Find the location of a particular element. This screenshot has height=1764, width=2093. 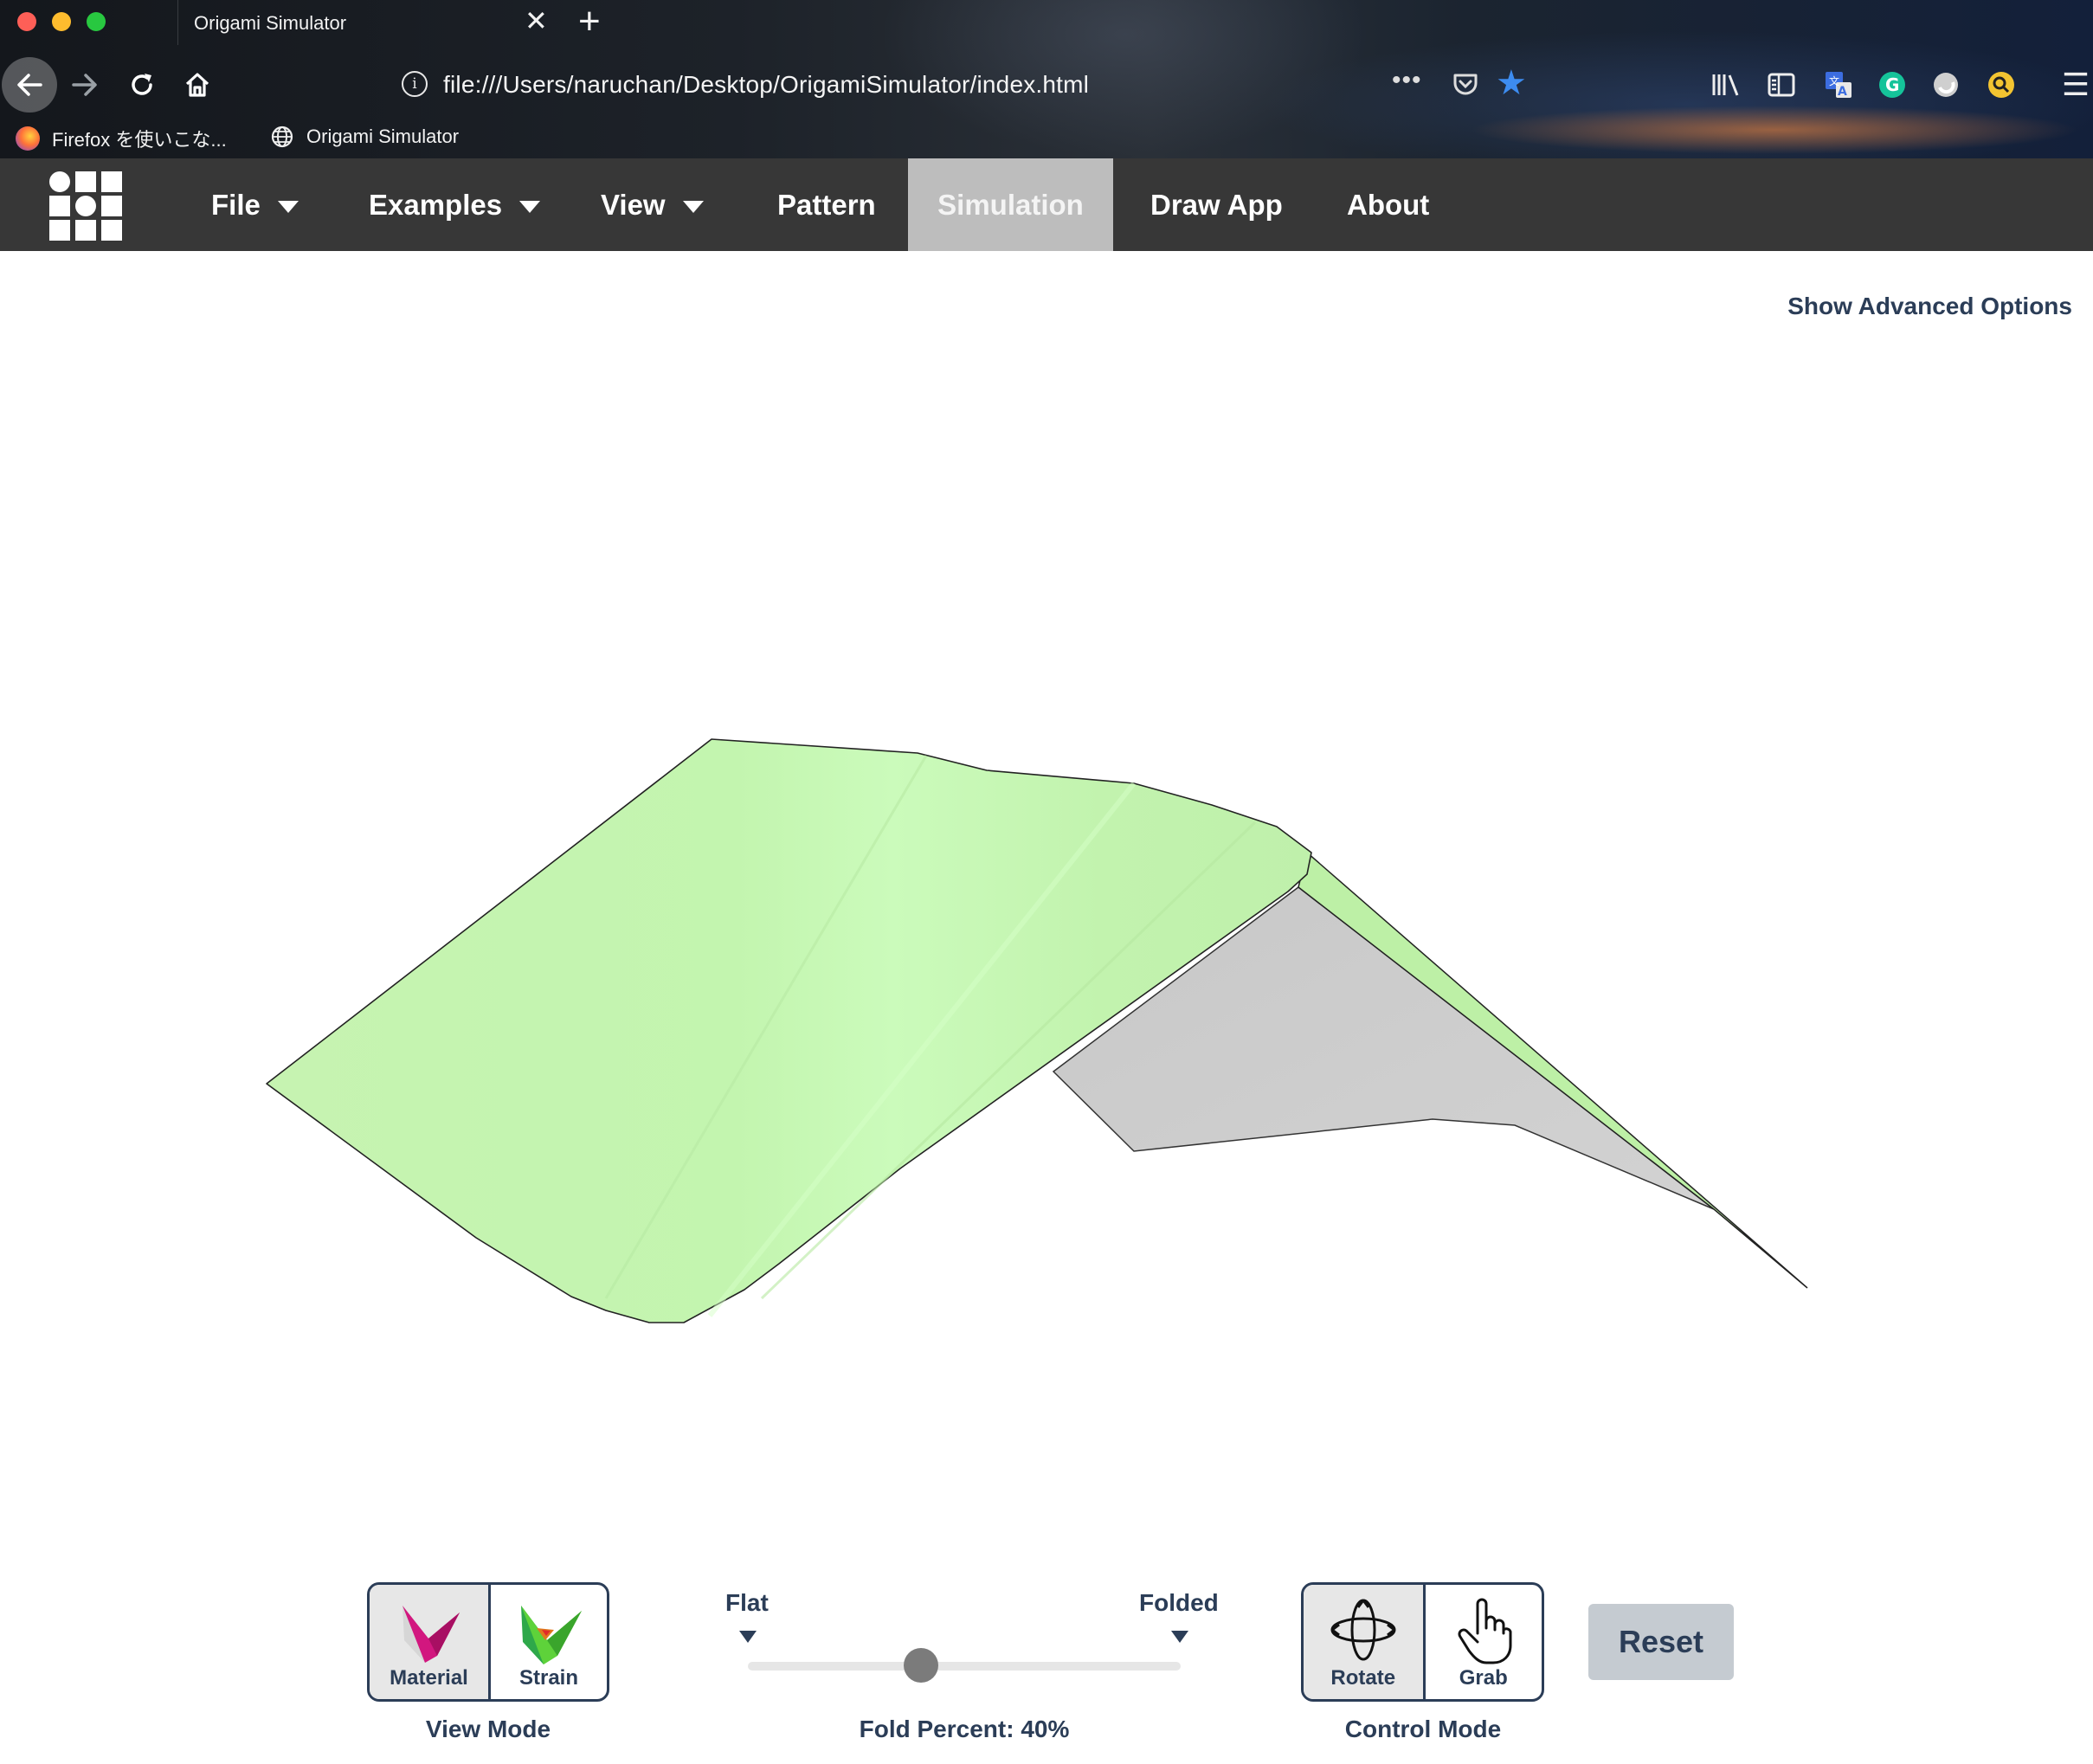

folded-tick-icon is located at coordinates (1179, 1637).